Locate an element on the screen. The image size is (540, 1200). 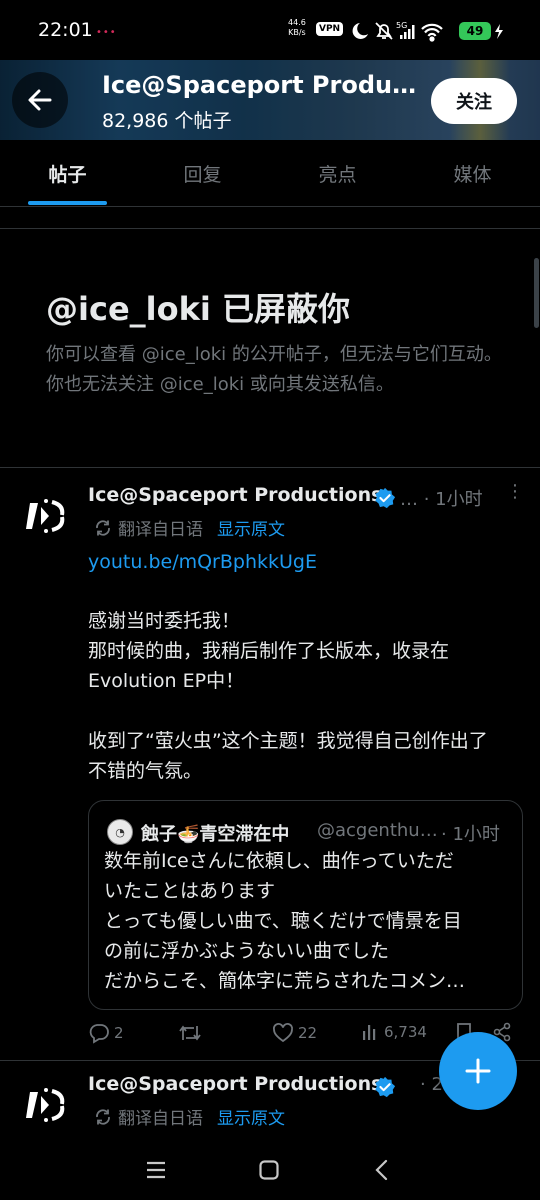
blocked-title: @ice_loki 已屏蔽你 is located at coordinates (198, 309).